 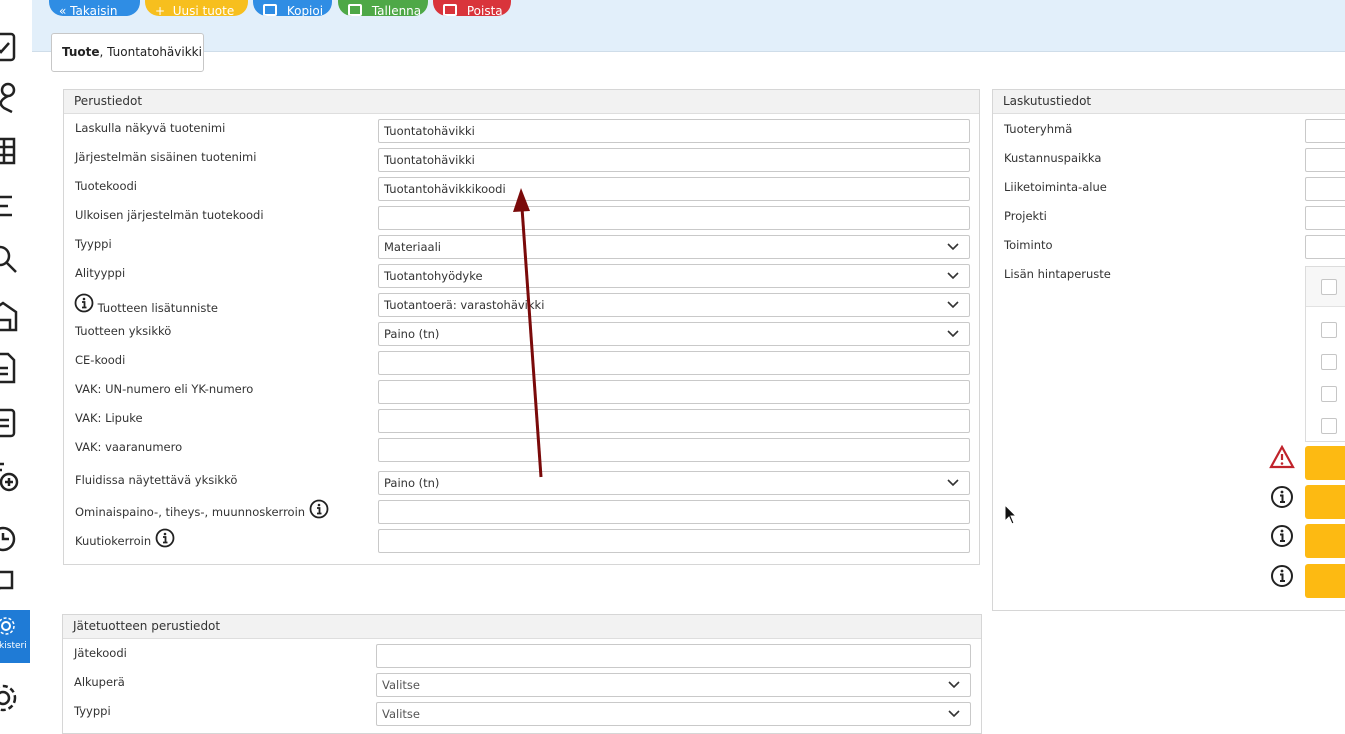 What do you see at coordinates (7, 626) in the screenshot?
I see `gear-icon` at bounding box center [7, 626].